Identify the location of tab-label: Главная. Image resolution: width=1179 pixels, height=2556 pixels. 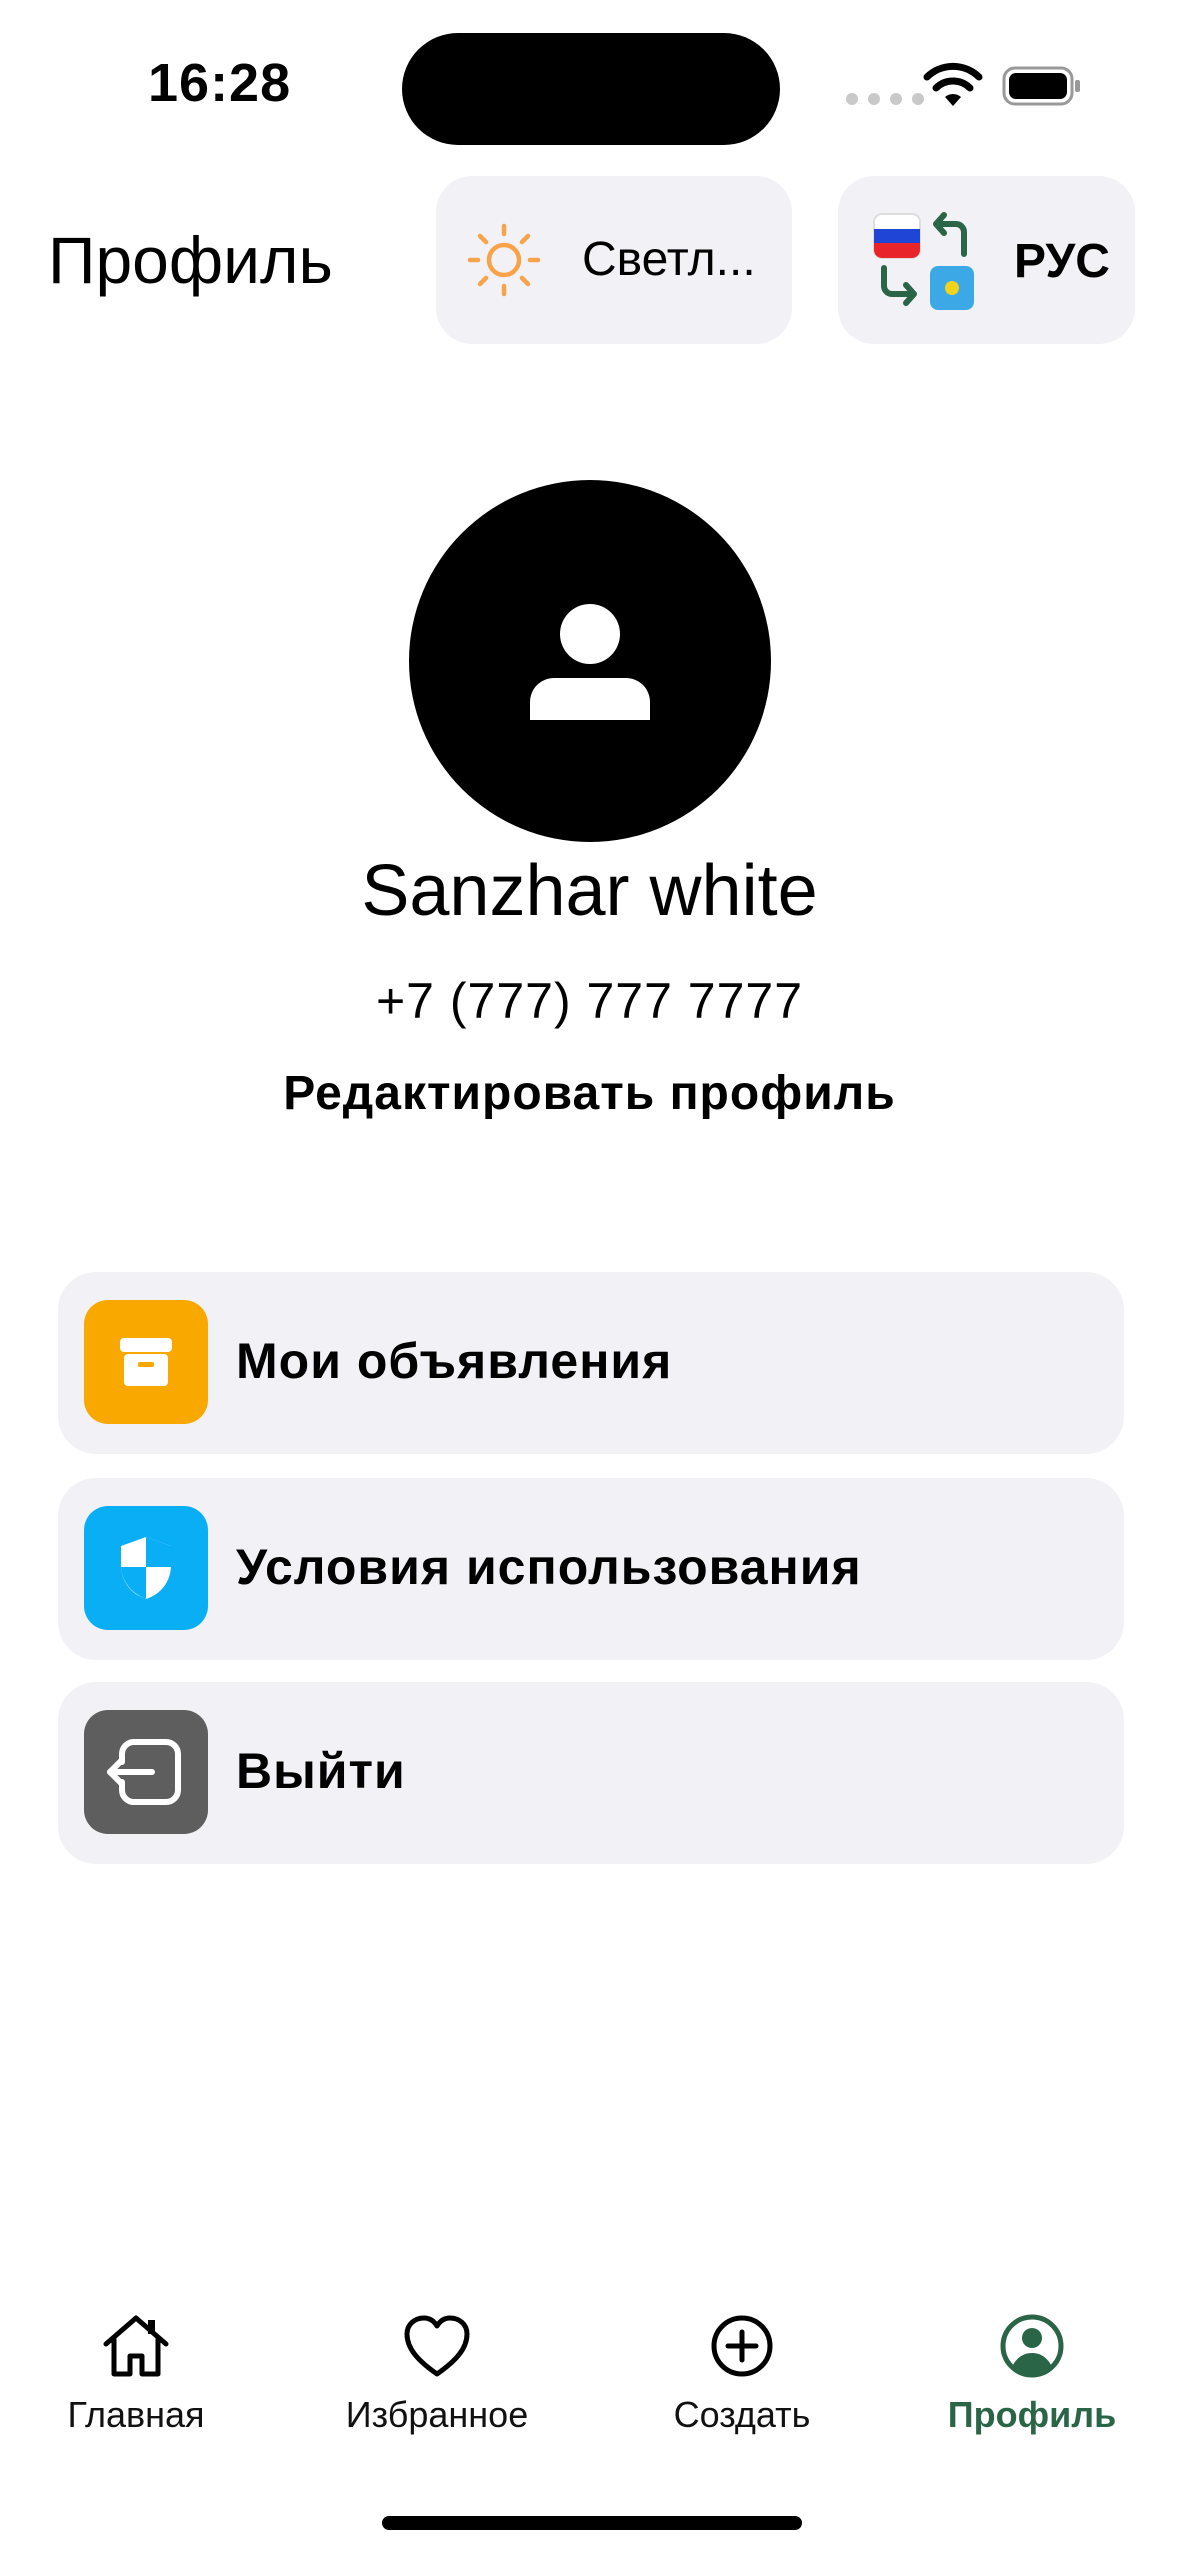
(136, 2414).